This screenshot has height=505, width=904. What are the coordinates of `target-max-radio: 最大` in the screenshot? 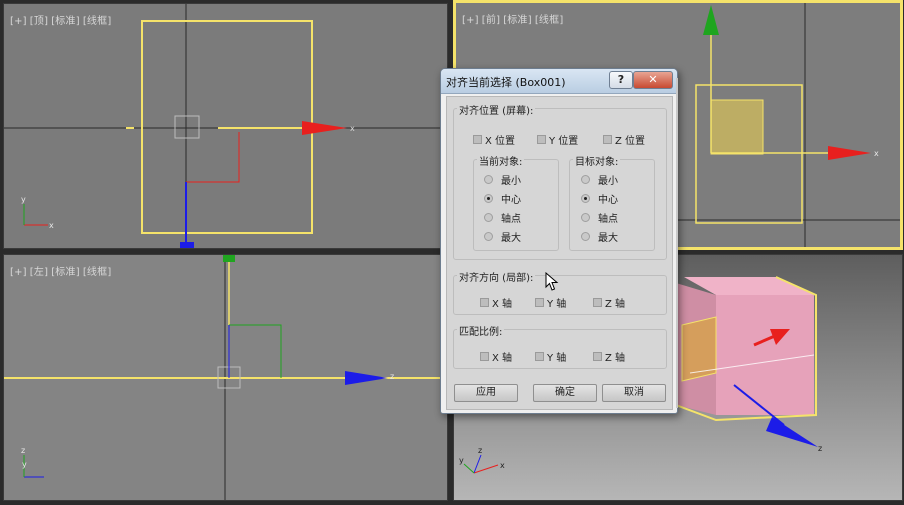 It's located at (599, 236).